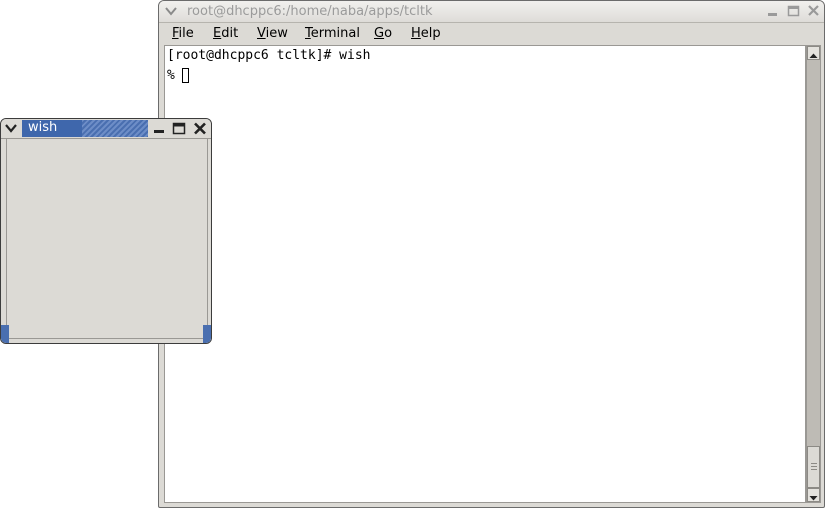 The image size is (827, 510). I want to click on menu-help: Help, so click(426, 33).